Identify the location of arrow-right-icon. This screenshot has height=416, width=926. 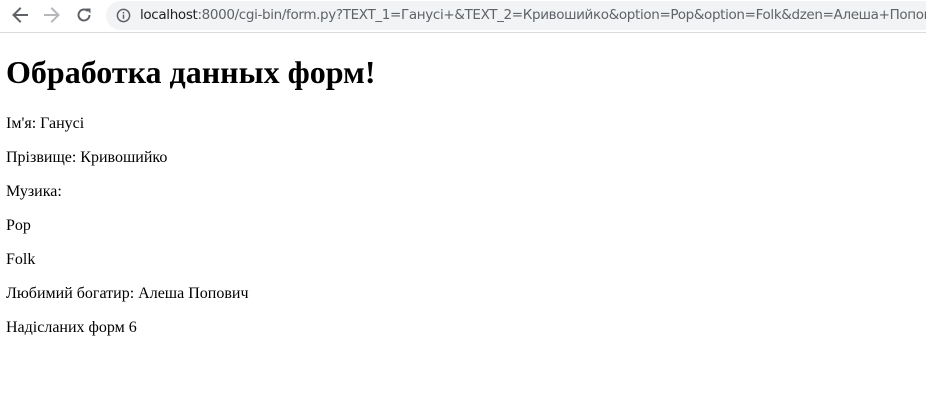
(52, 15).